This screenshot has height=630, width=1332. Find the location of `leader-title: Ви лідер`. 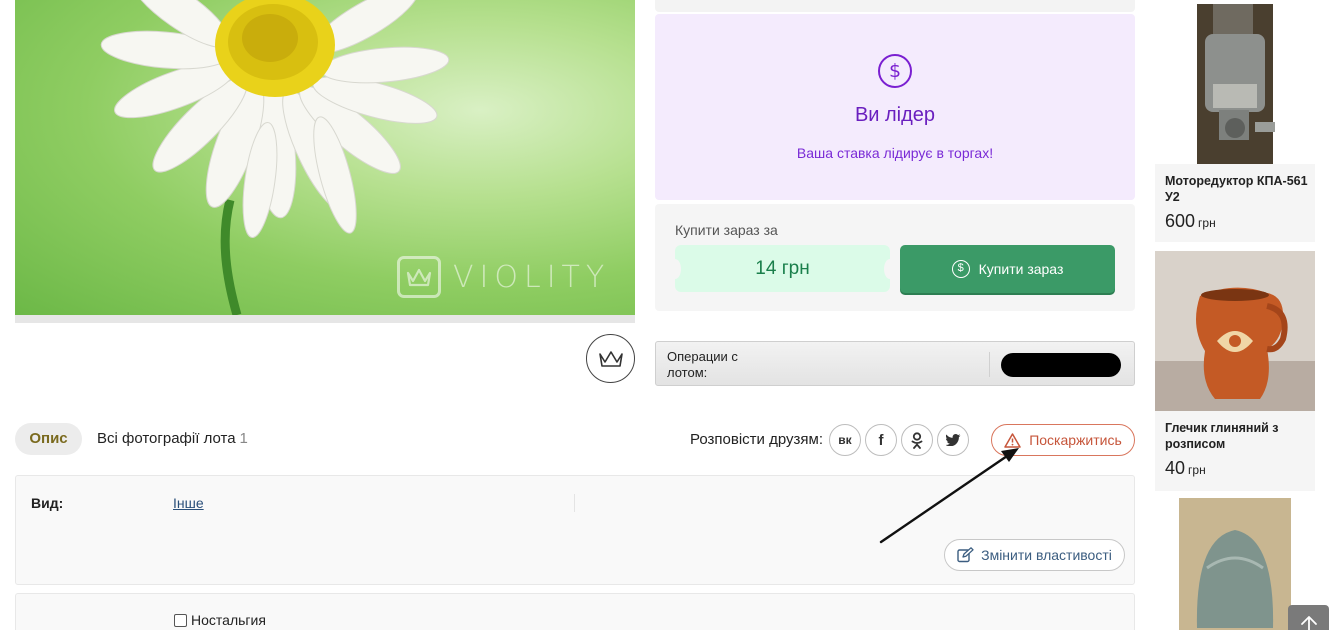

leader-title: Ви лідер is located at coordinates (895, 115).